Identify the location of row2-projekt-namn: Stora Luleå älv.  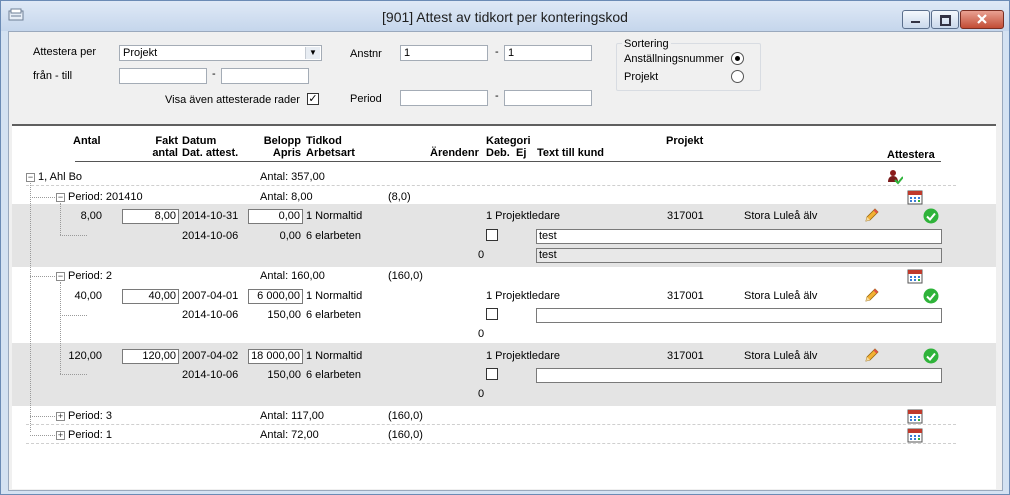
(781, 296).